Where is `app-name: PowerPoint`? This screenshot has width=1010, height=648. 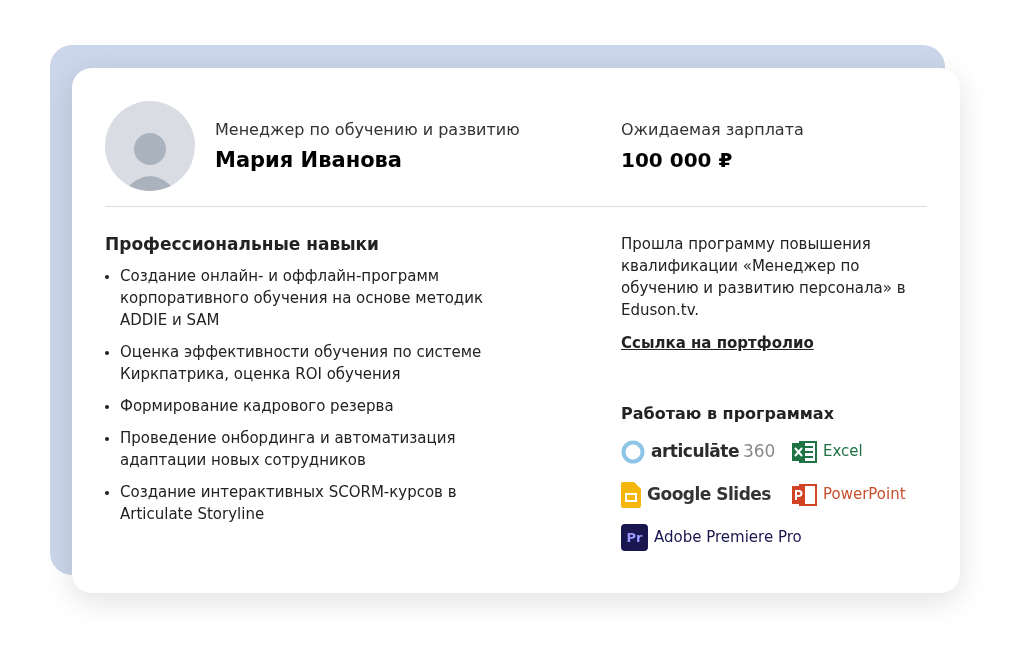
app-name: PowerPoint is located at coordinates (864, 495).